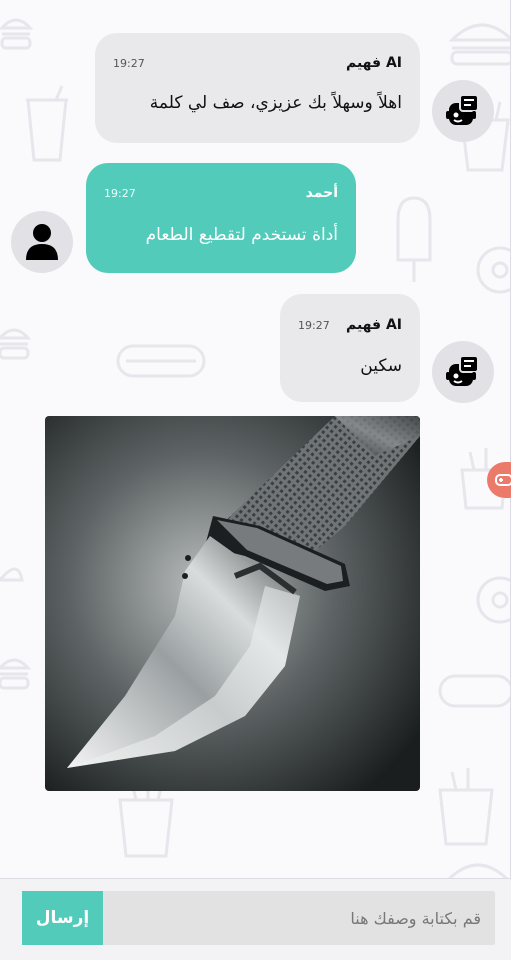 This screenshot has width=511, height=960. Describe the element at coordinates (221, 218) in the screenshot. I see `message-bubble-user: أحمد 19:27 أداة تستخدم لتقطيع الطعام` at that location.